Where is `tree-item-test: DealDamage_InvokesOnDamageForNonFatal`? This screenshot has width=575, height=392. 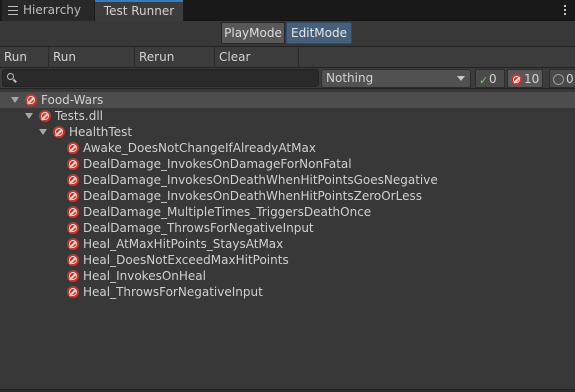 tree-item-test: DealDamage_InvokesOnDamageForNonFatal is located at coordinates (287, 164).